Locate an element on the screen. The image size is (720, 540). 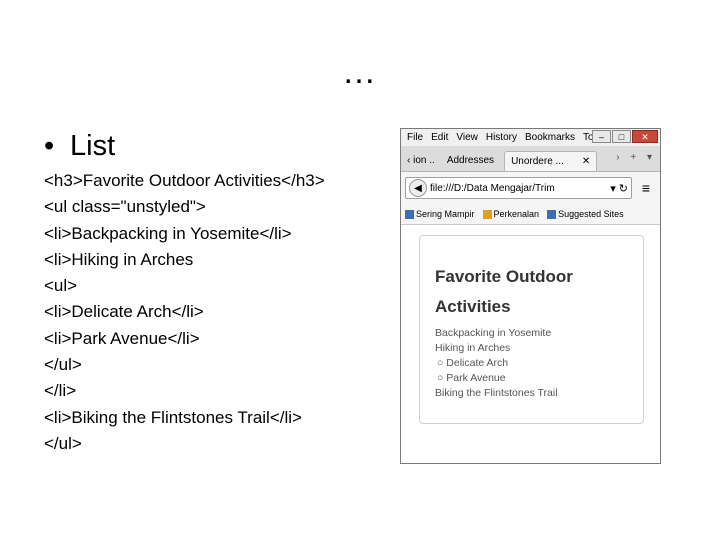
code-line: <li>Delicate Arch</li> is located at coordinates (124, 312).